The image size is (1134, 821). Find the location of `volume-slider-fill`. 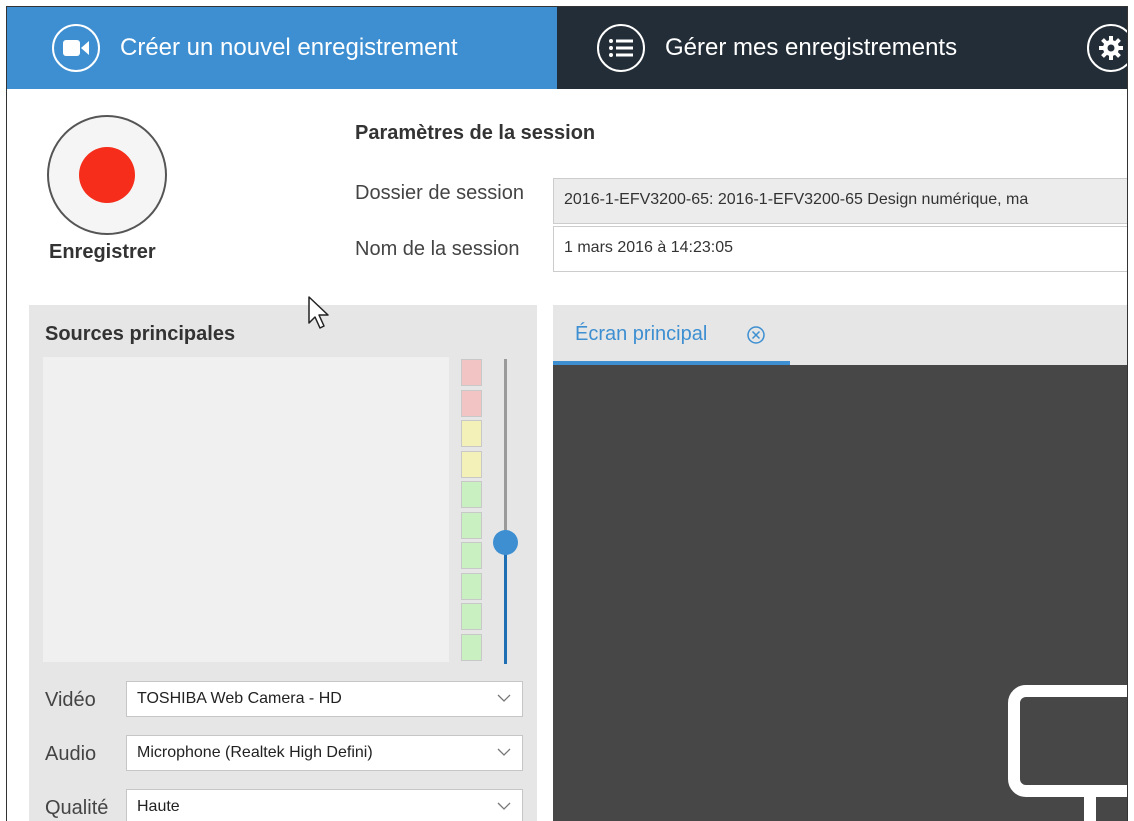

volume-slider-fill is located at coordinates (505, 603).